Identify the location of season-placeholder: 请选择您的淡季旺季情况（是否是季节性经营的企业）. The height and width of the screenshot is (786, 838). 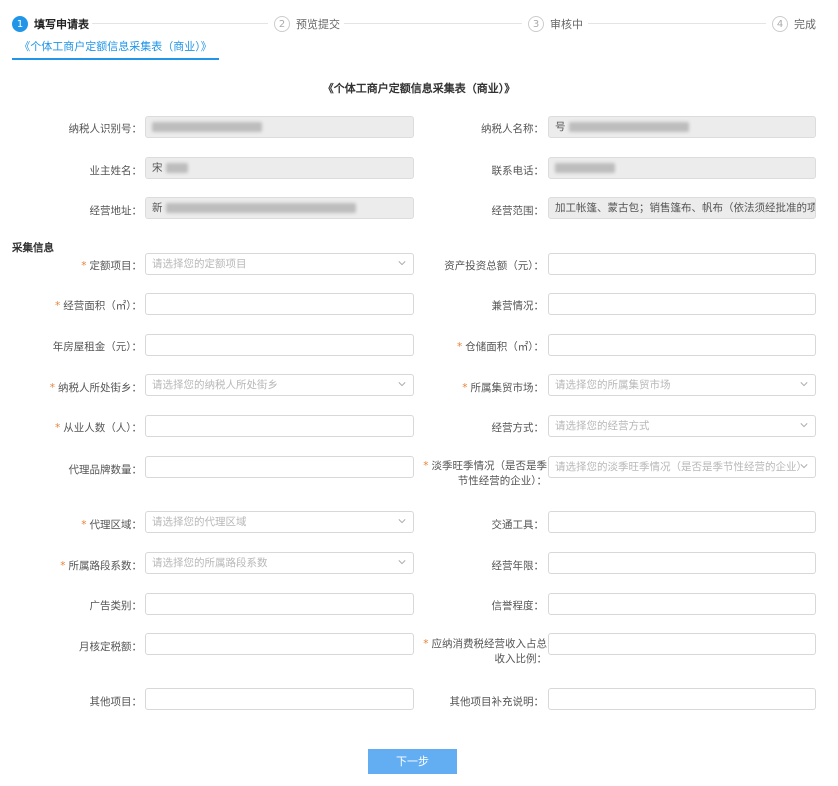
(681, 467).